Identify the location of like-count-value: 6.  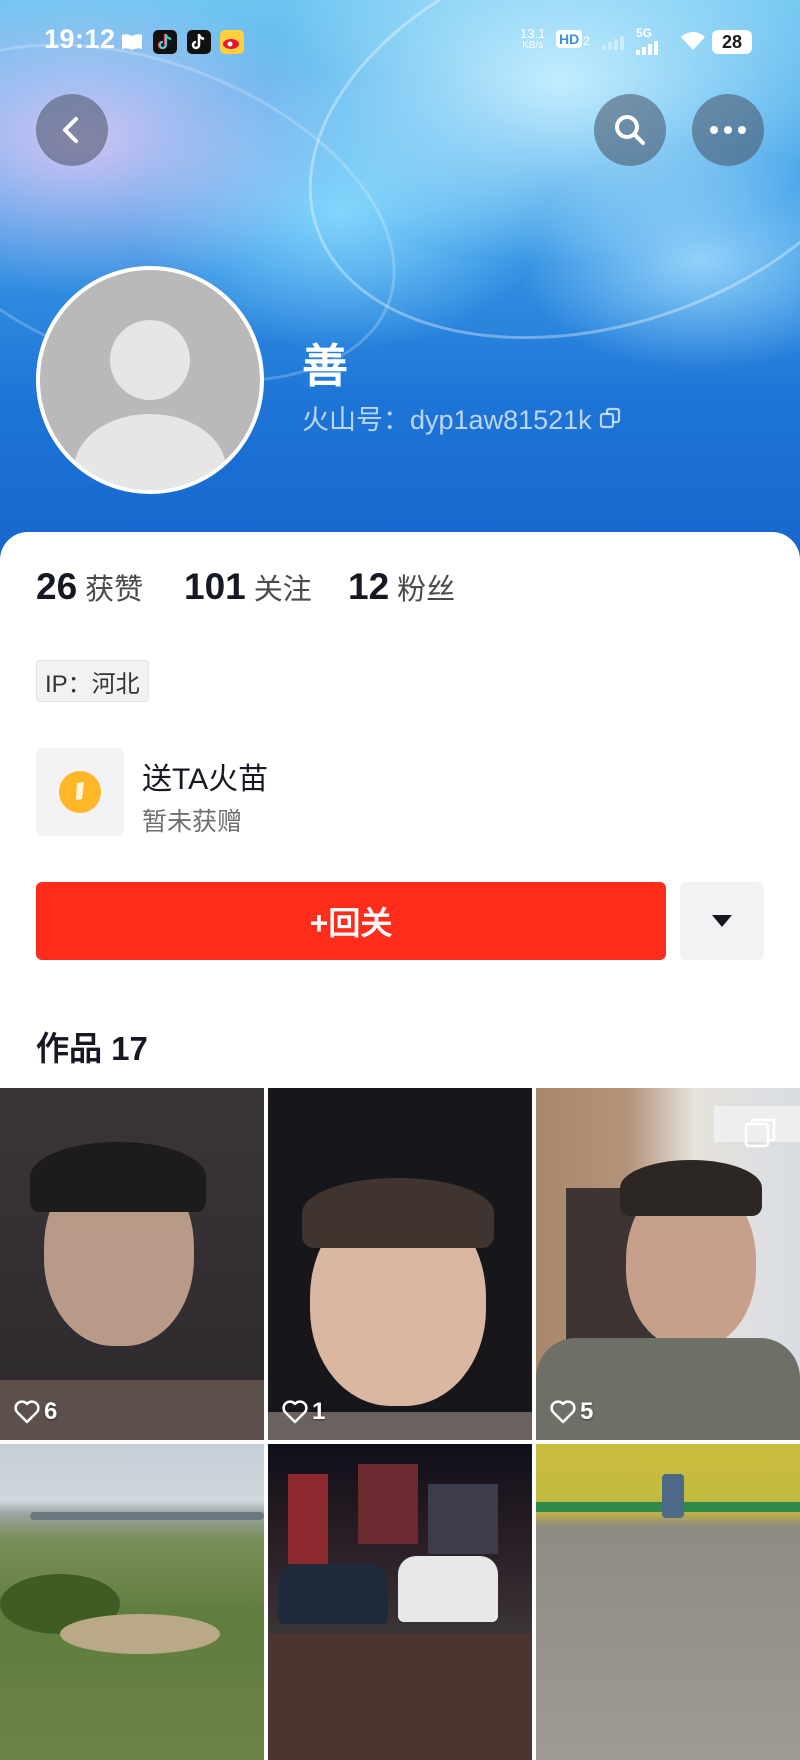
(51, 1411).